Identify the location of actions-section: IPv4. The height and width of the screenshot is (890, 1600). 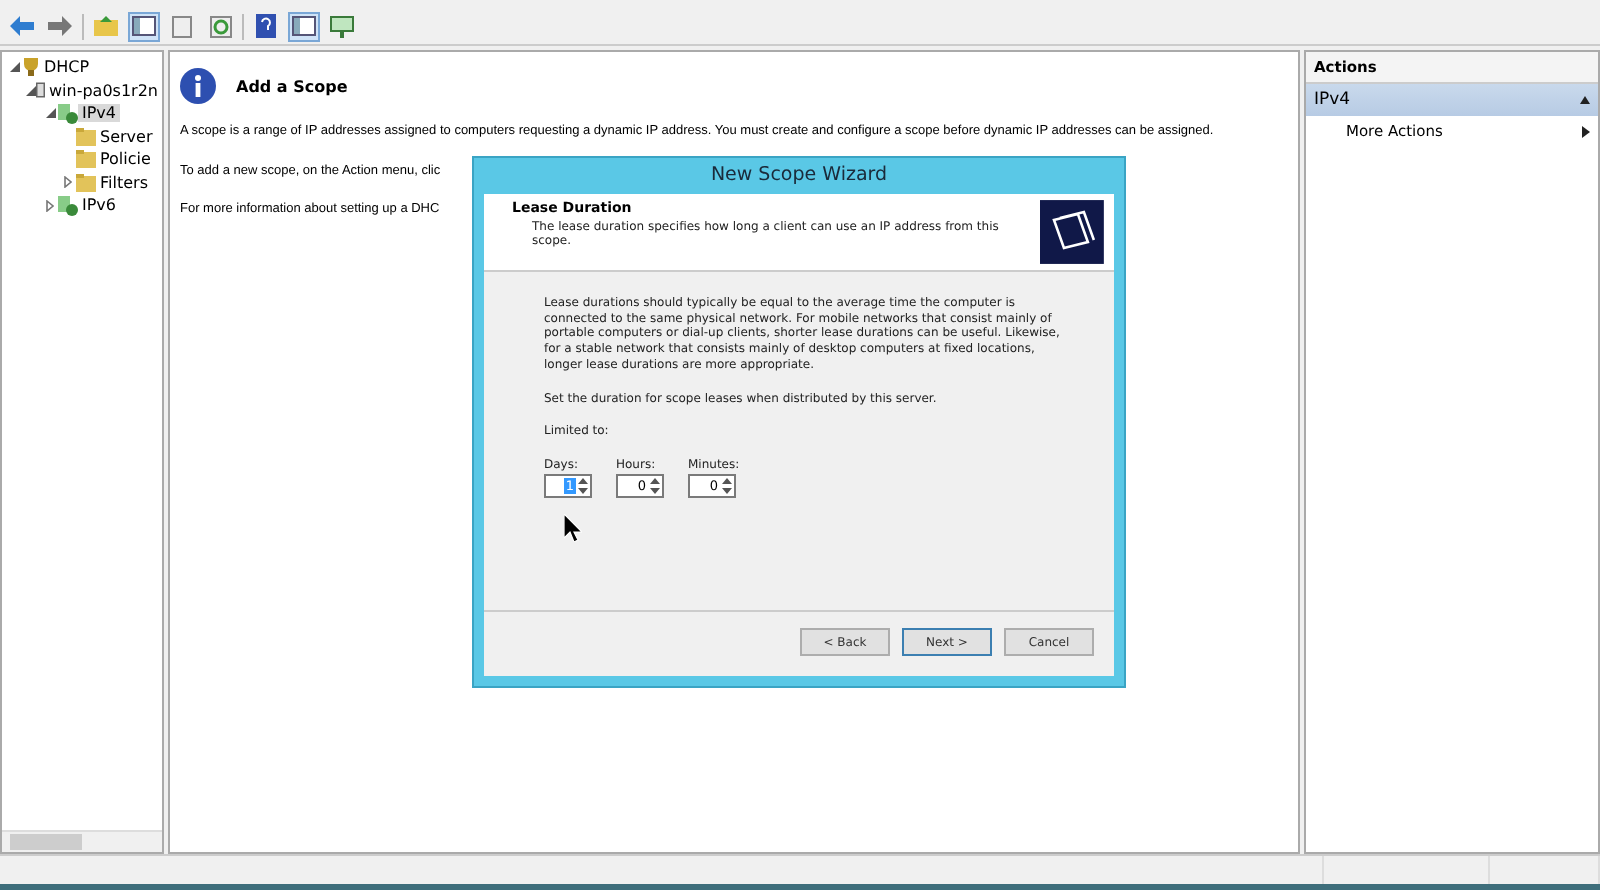
(1452, 100).